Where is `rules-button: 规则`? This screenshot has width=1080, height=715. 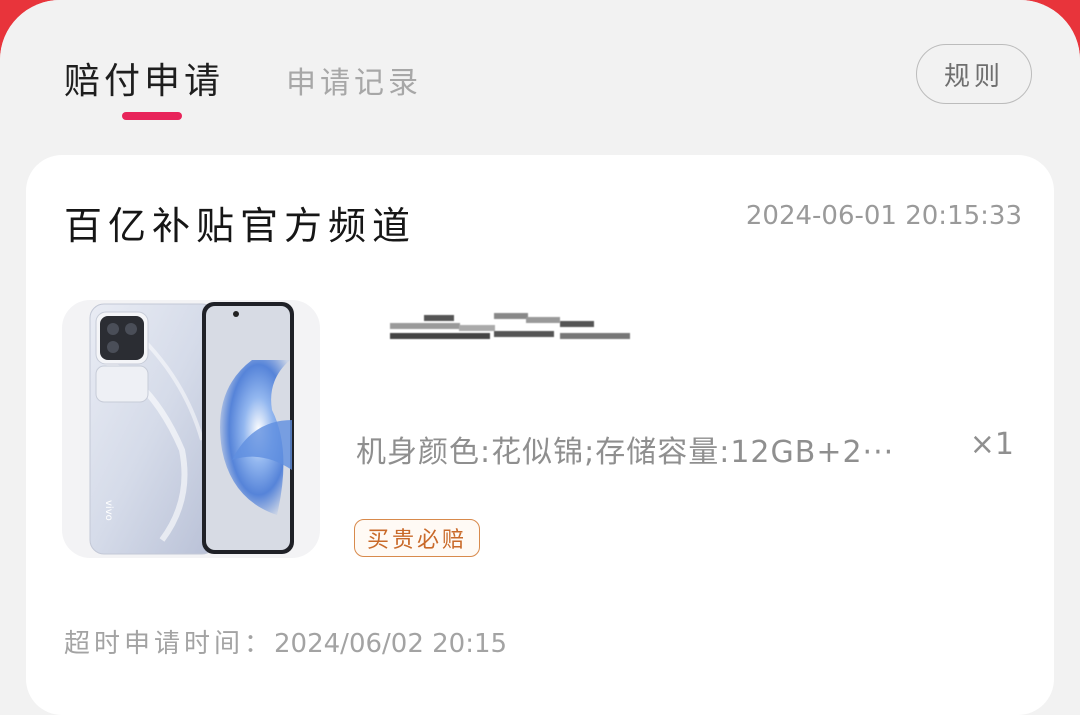 rules-button: 规则 is located at coordinates (974, 74).